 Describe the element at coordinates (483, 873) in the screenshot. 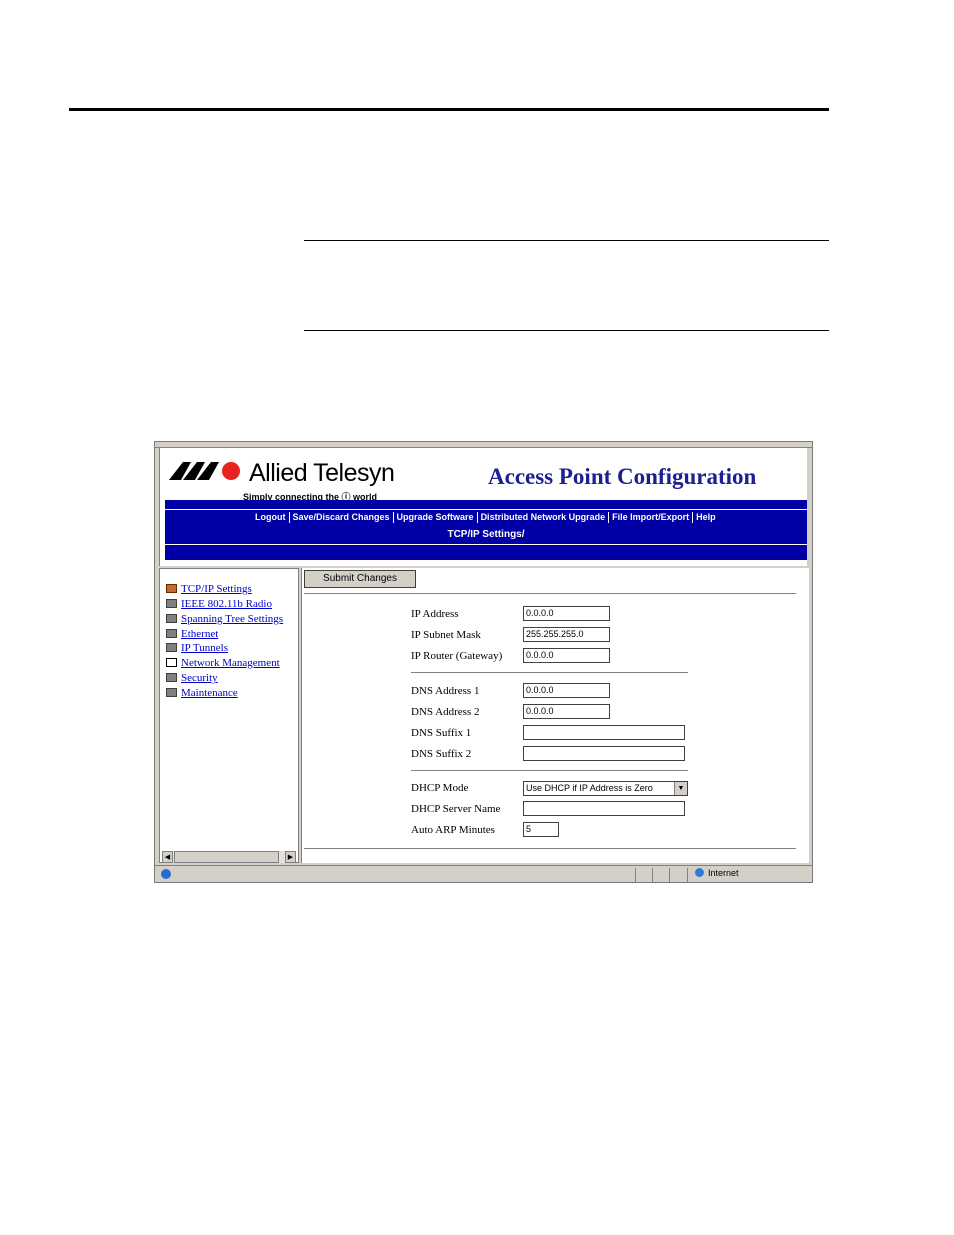

I see `browser-status-bar: Internet` at that location.